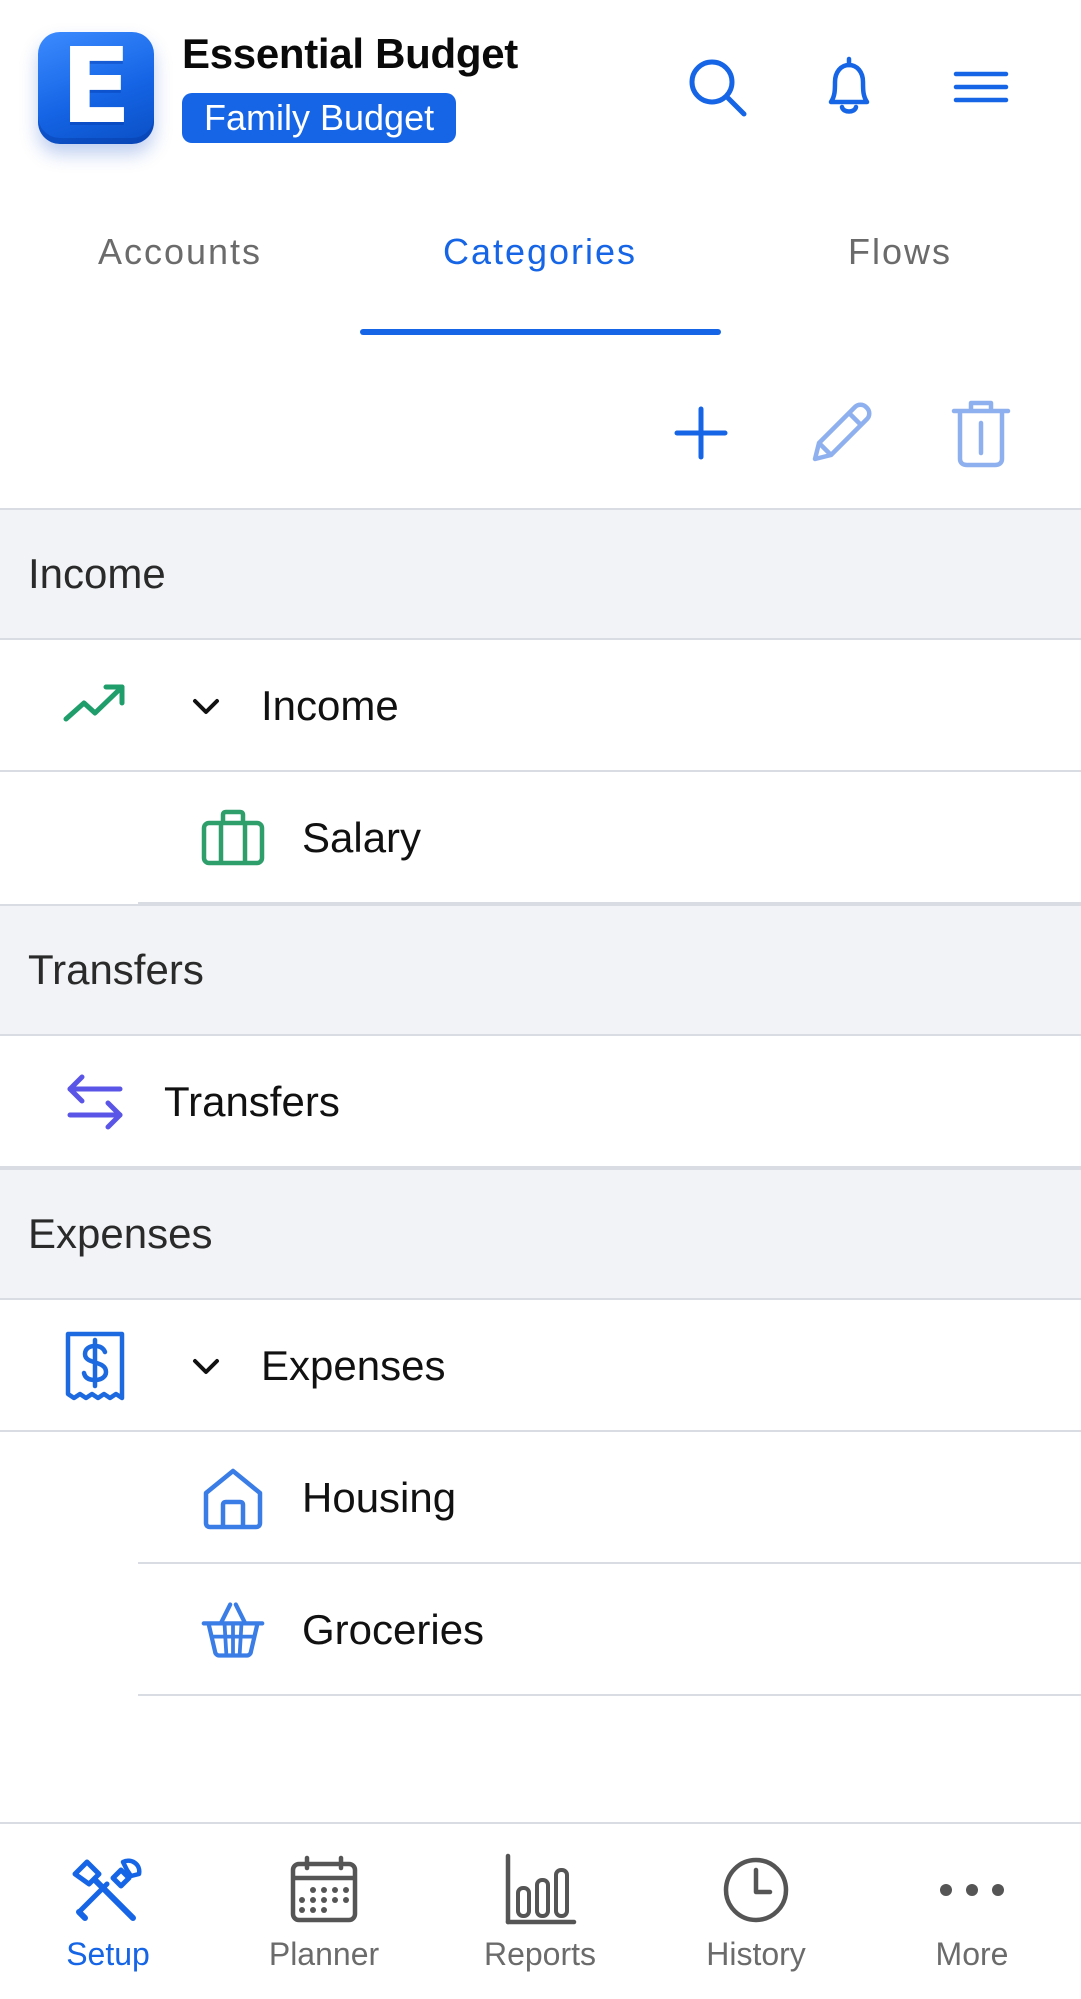 This screenshot has width=1081, height=1999. What do you see at coordinates (108, 1890) in the screenshot?
I see `tools-icon` at bounding box center [108, 1890].